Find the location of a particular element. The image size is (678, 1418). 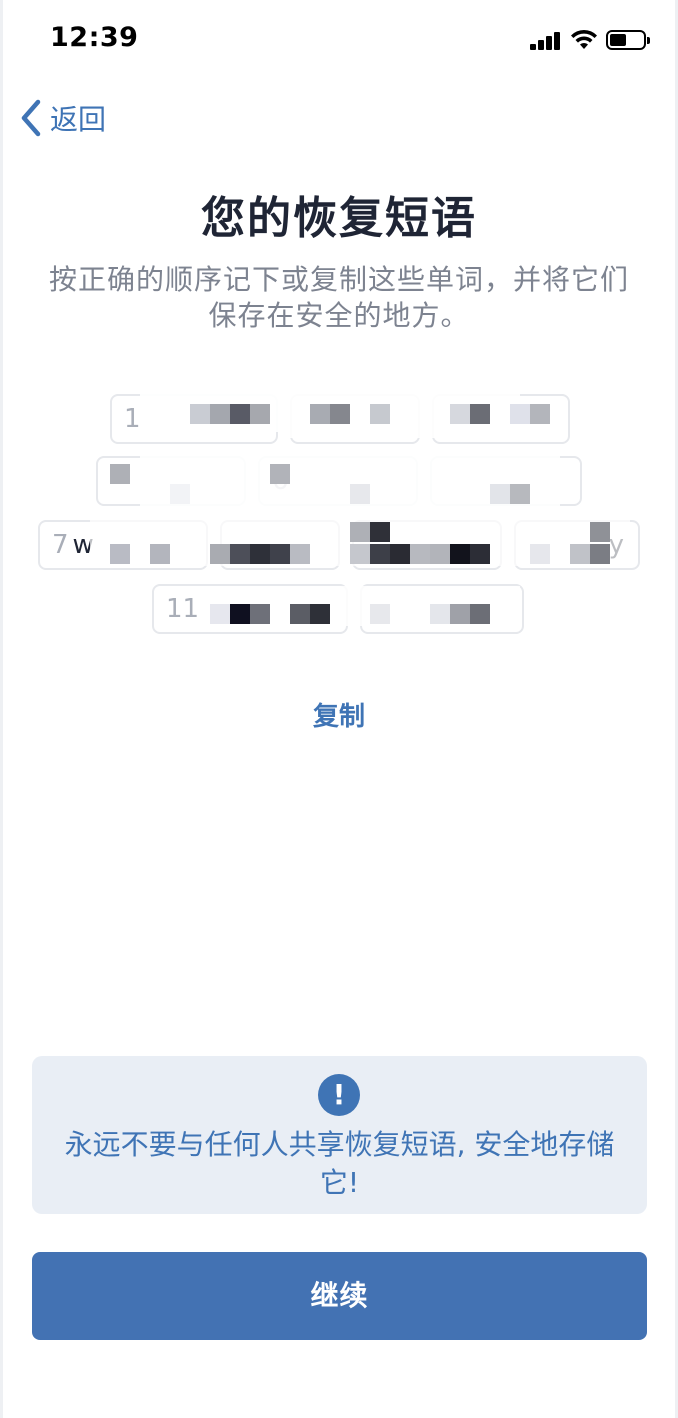

word-number: 1 is located at coordinates (132, 419).